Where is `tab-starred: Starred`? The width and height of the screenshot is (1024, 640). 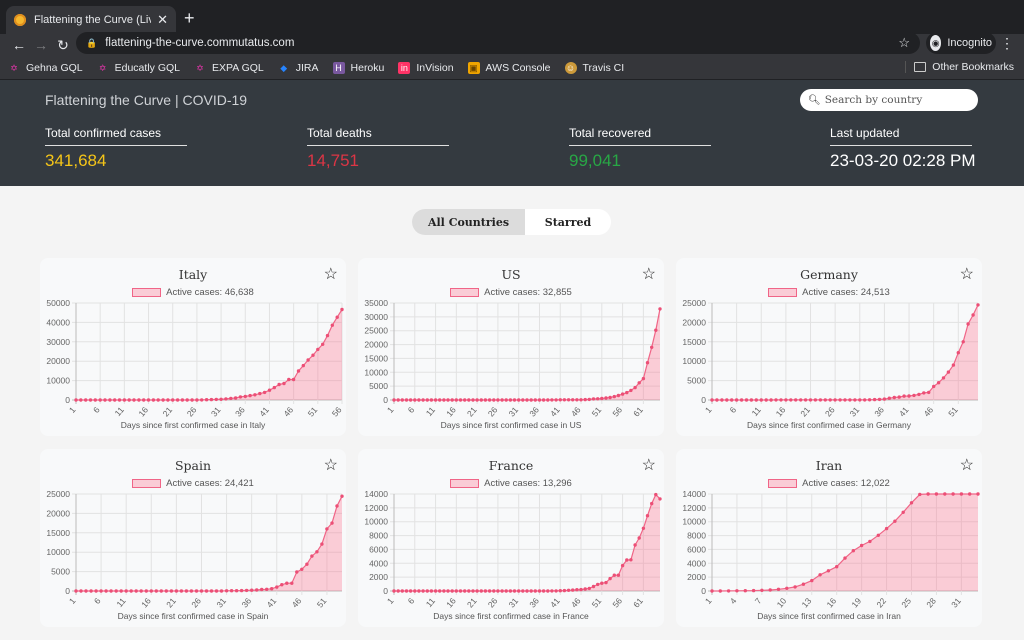
tab-starred: Starred is located at coordinates (568, 222).